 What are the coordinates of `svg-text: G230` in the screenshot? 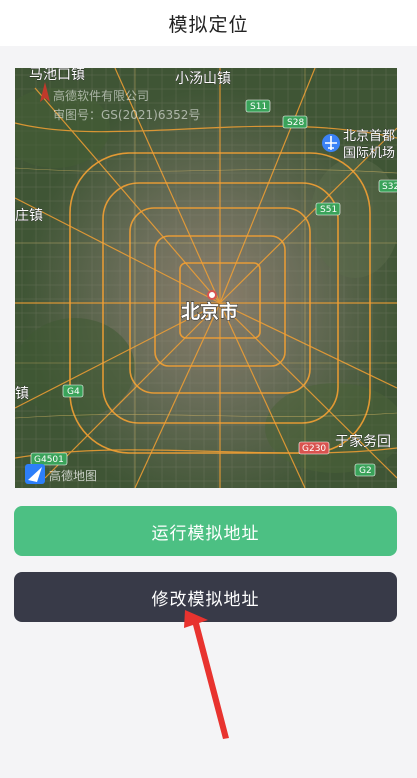 It's located at (314, 449).